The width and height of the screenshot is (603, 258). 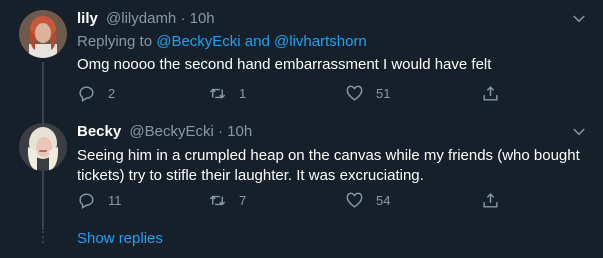 I want to click on tweet-header: lily @lilydamh · 10h, so click(x=146, y=18).